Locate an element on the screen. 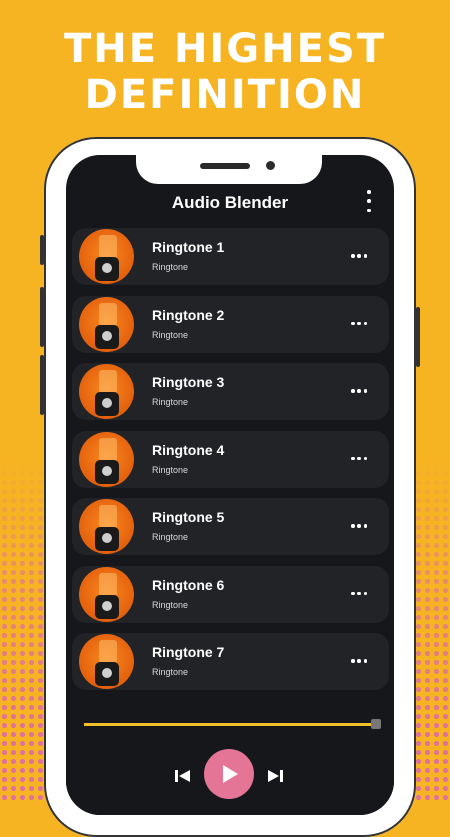 Image resolution: width=450 pixels, height=837 pixels. speaker-grille is located at coordinates (225, 166).